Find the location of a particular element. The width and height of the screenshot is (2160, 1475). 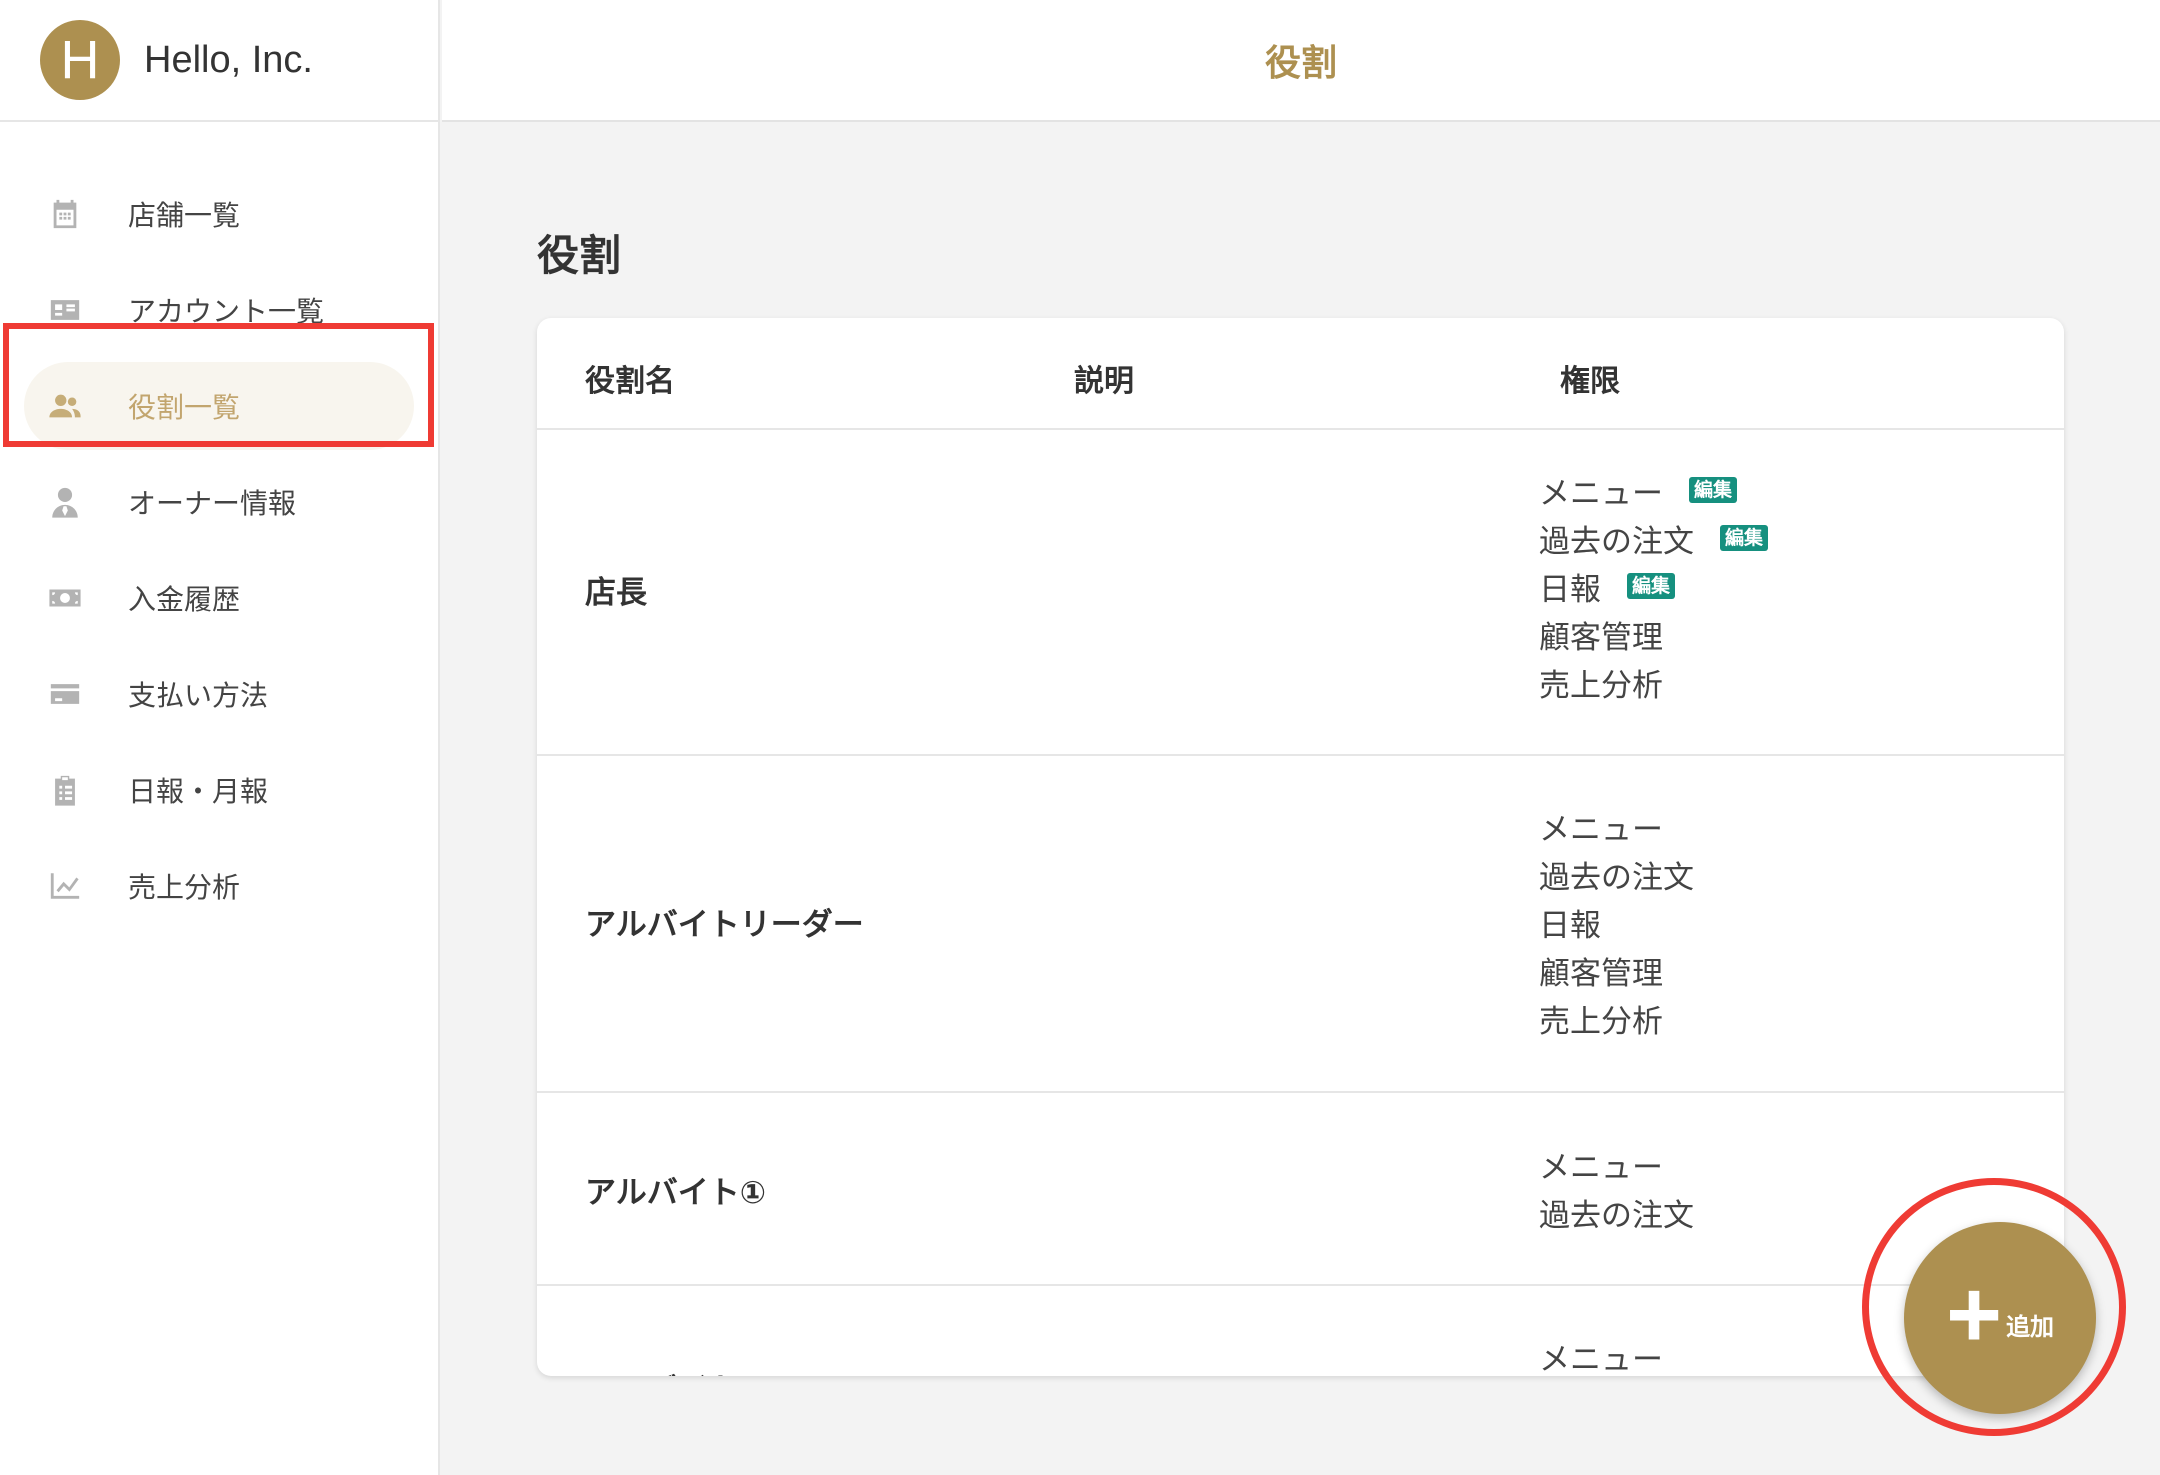

sidebar-item-sales-analysis: 売上分析 is located at coordinates (219, 886).